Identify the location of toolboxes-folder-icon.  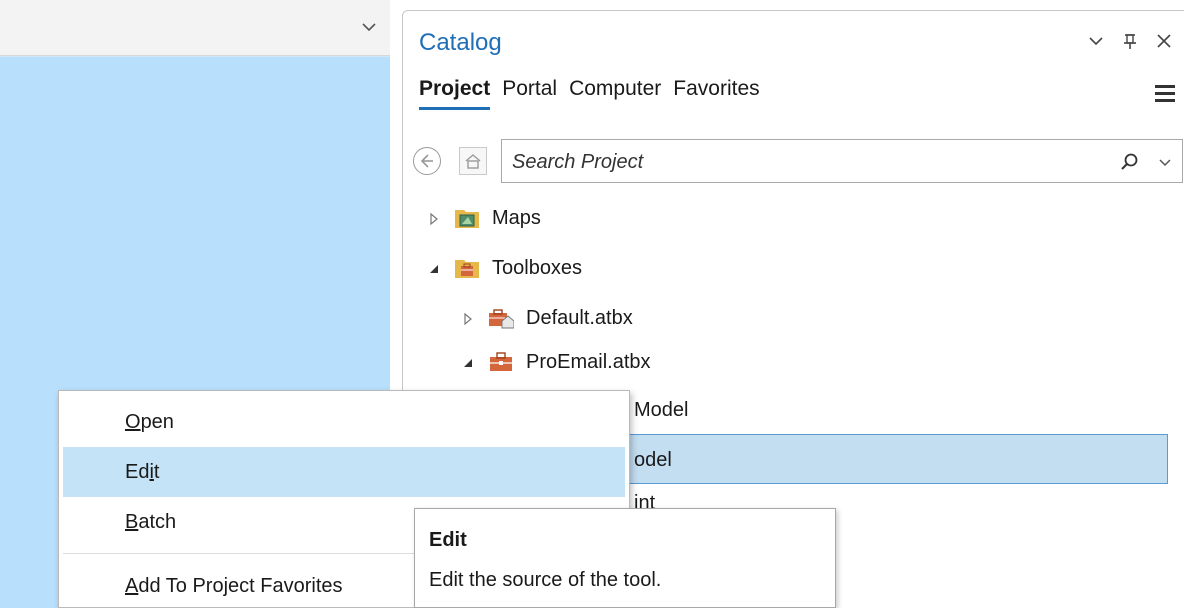
(467, 268).